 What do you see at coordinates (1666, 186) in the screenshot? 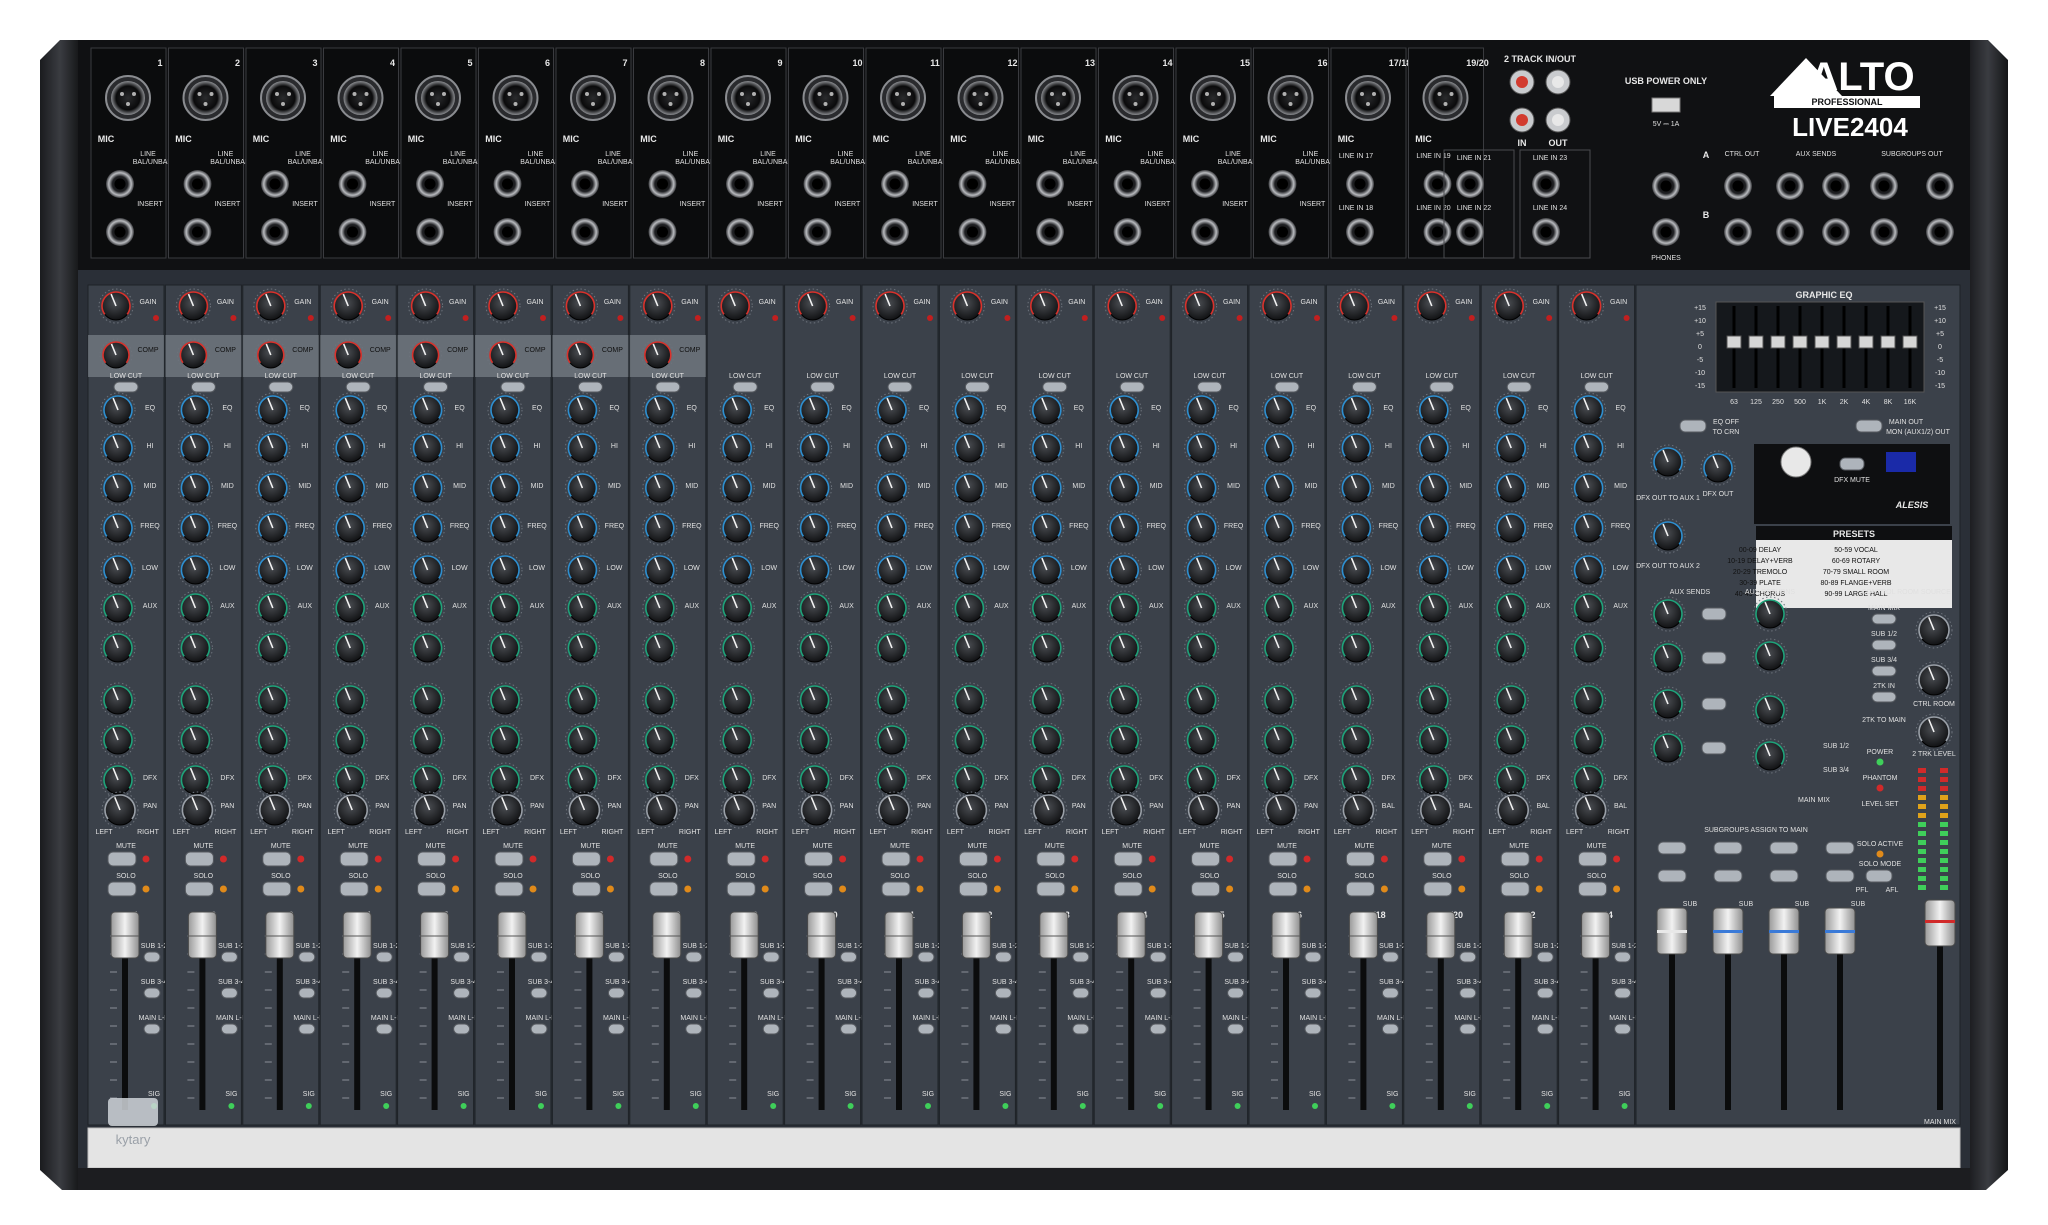
I see `phones-jack-a` at bounding box center [1666, 186].